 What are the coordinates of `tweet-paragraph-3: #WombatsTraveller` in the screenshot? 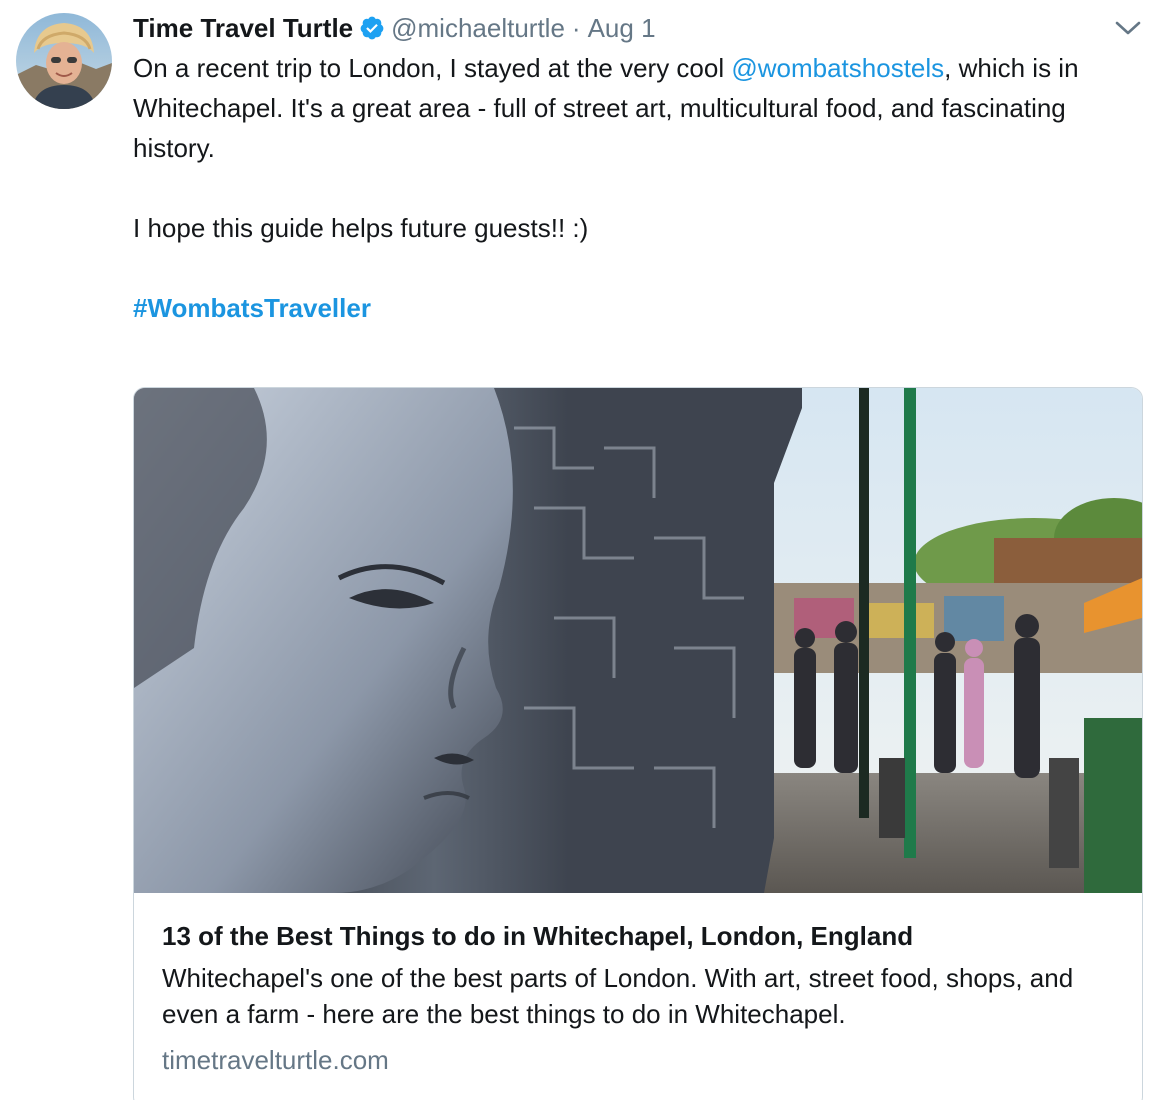 It's located at (638, 308).